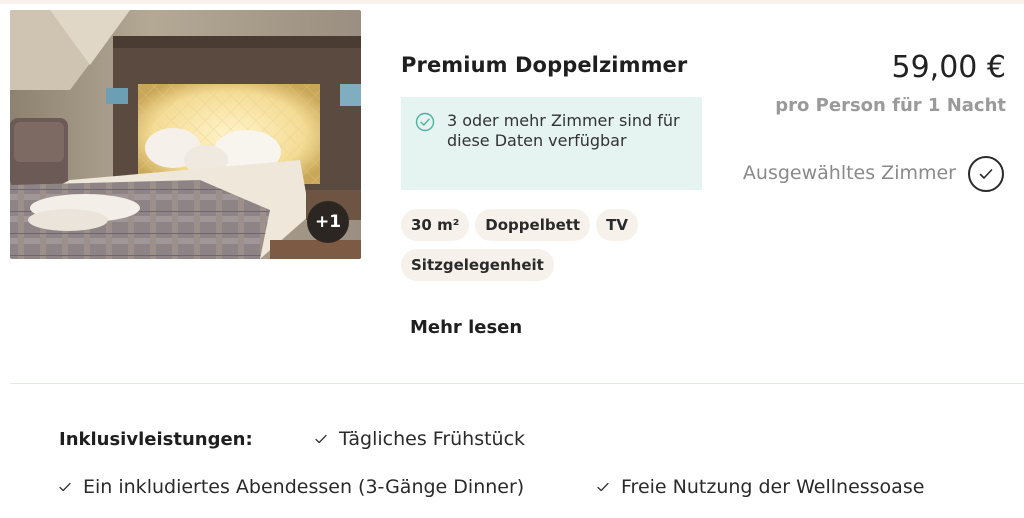 This screenshot has width=1024, height=518. I want to click on feature-tag-bed: Doppelbett, so click(533, 225).